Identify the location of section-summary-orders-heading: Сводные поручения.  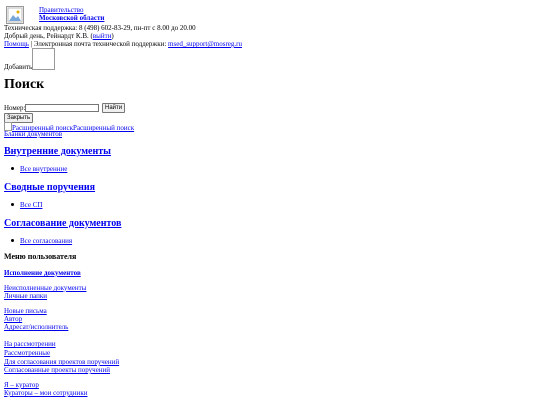
(49, 188).